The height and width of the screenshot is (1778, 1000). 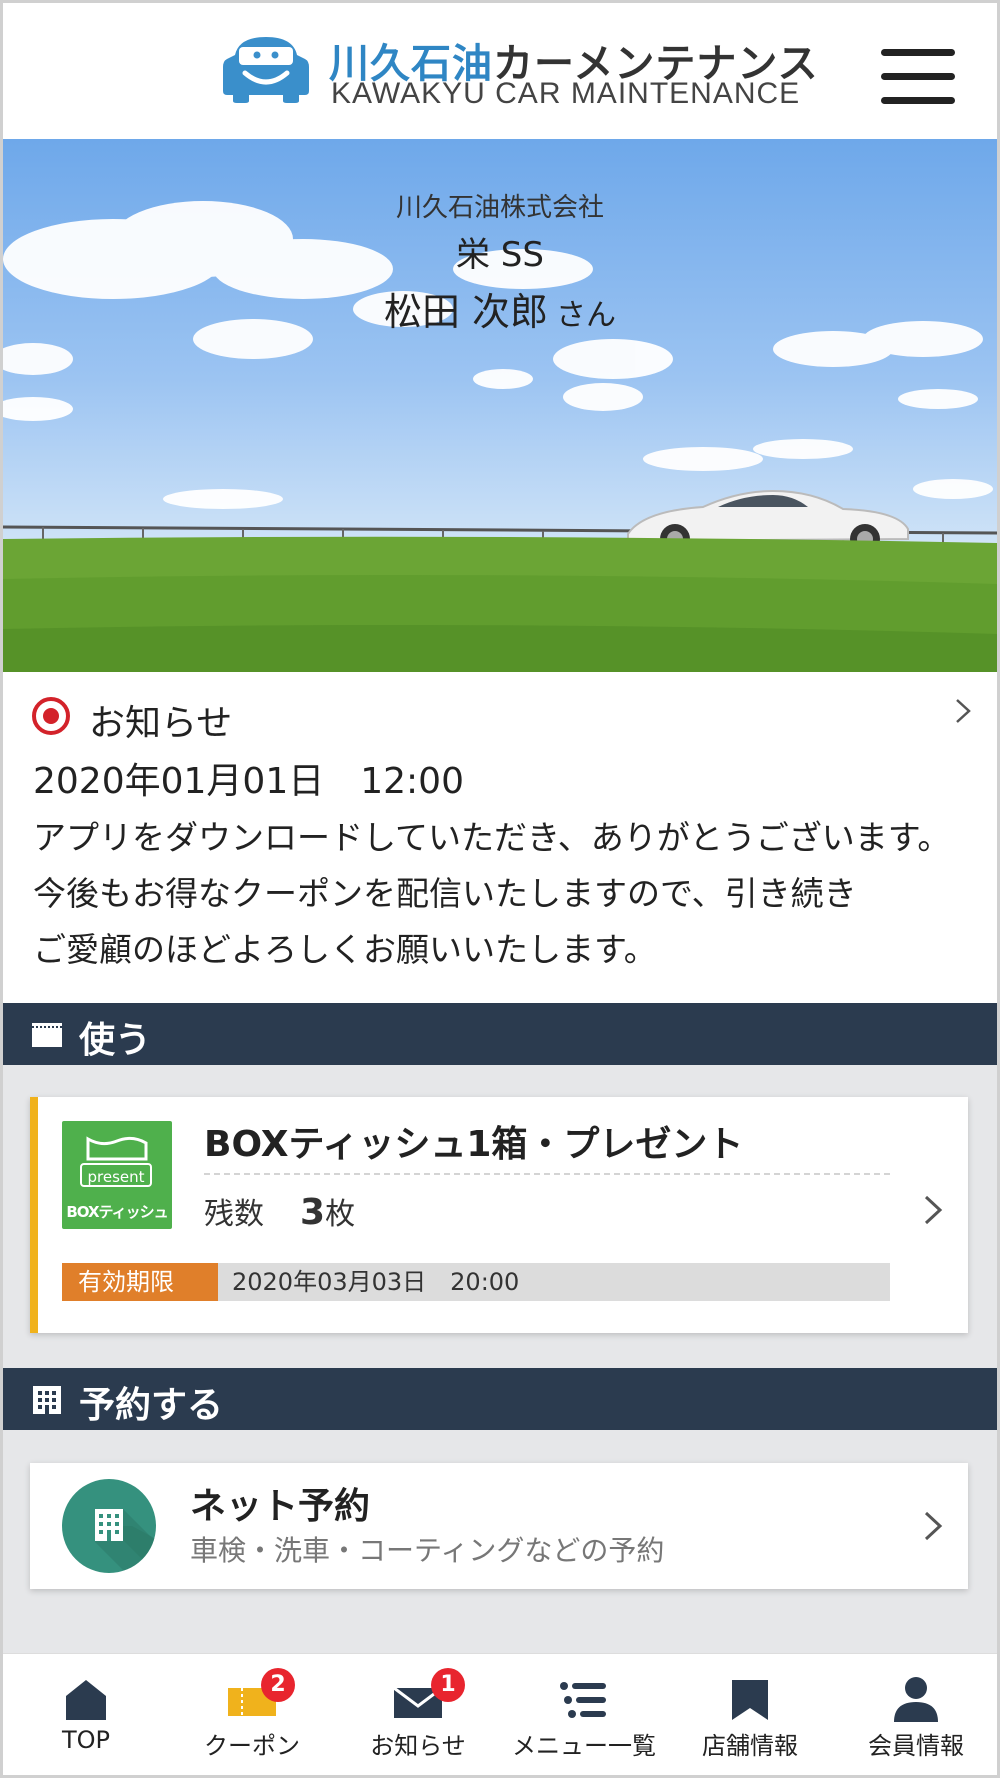 I want to click on coupon-accent-bar, so click(x=34, y=1215).